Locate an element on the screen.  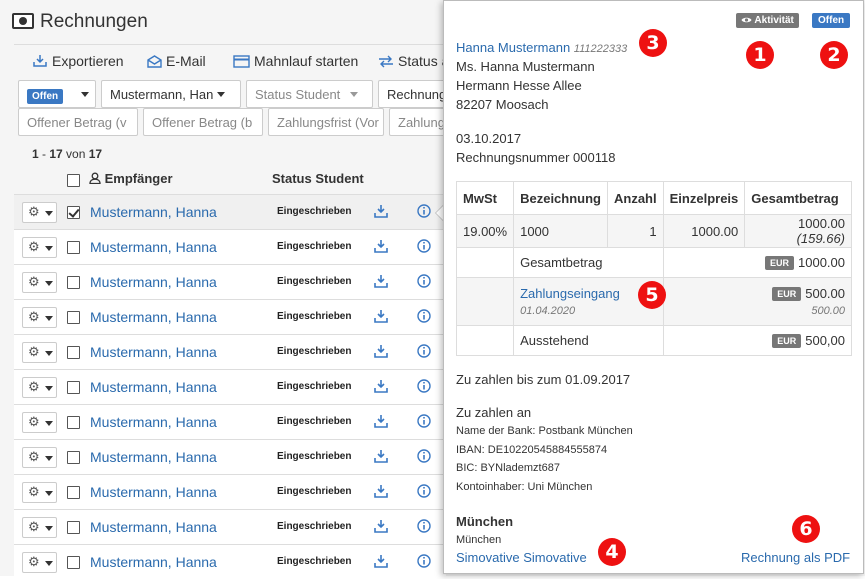
pay-to-heading: Zu zahlen an is located at coordinates (494, 412).